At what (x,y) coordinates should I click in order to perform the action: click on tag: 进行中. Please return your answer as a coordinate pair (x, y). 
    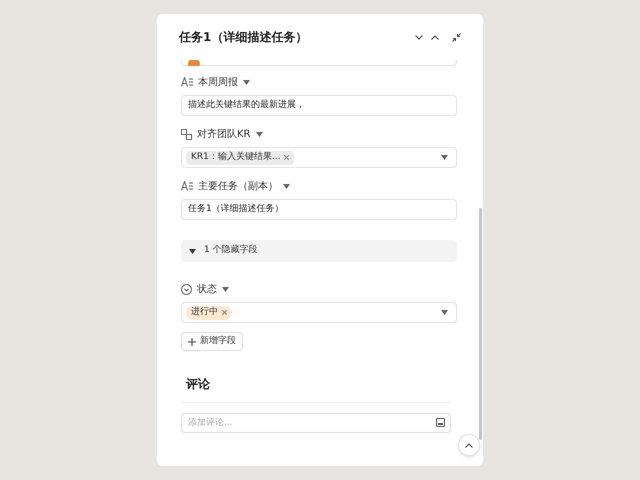
    Looking at the image, I should click on (209, 313).